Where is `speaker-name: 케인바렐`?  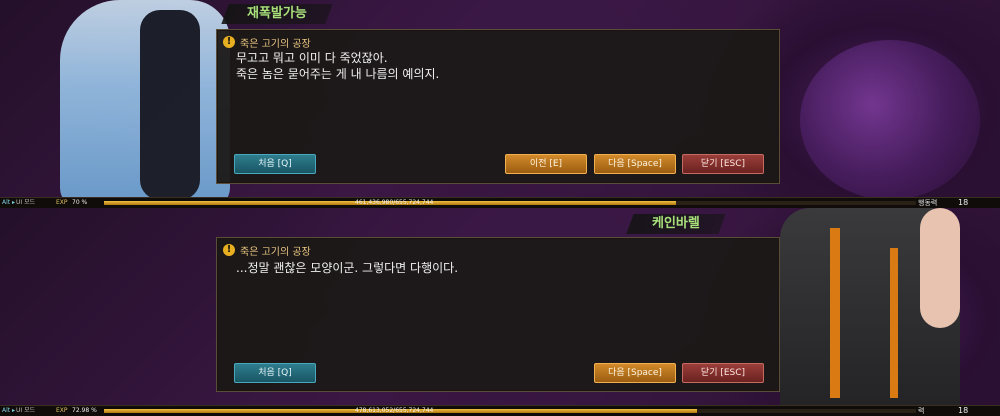 speaker-name: 케인바렐 is located at coordinates (676, 223).